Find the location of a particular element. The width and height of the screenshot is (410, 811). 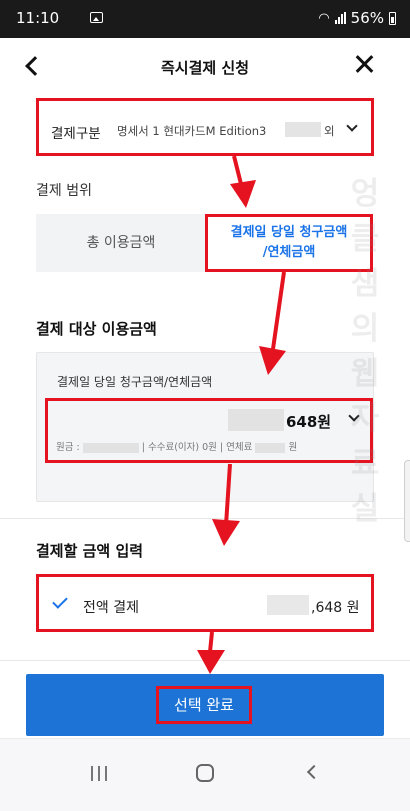

target-title: 결제 대상 이용금액 is located at coordinates (96, 329).